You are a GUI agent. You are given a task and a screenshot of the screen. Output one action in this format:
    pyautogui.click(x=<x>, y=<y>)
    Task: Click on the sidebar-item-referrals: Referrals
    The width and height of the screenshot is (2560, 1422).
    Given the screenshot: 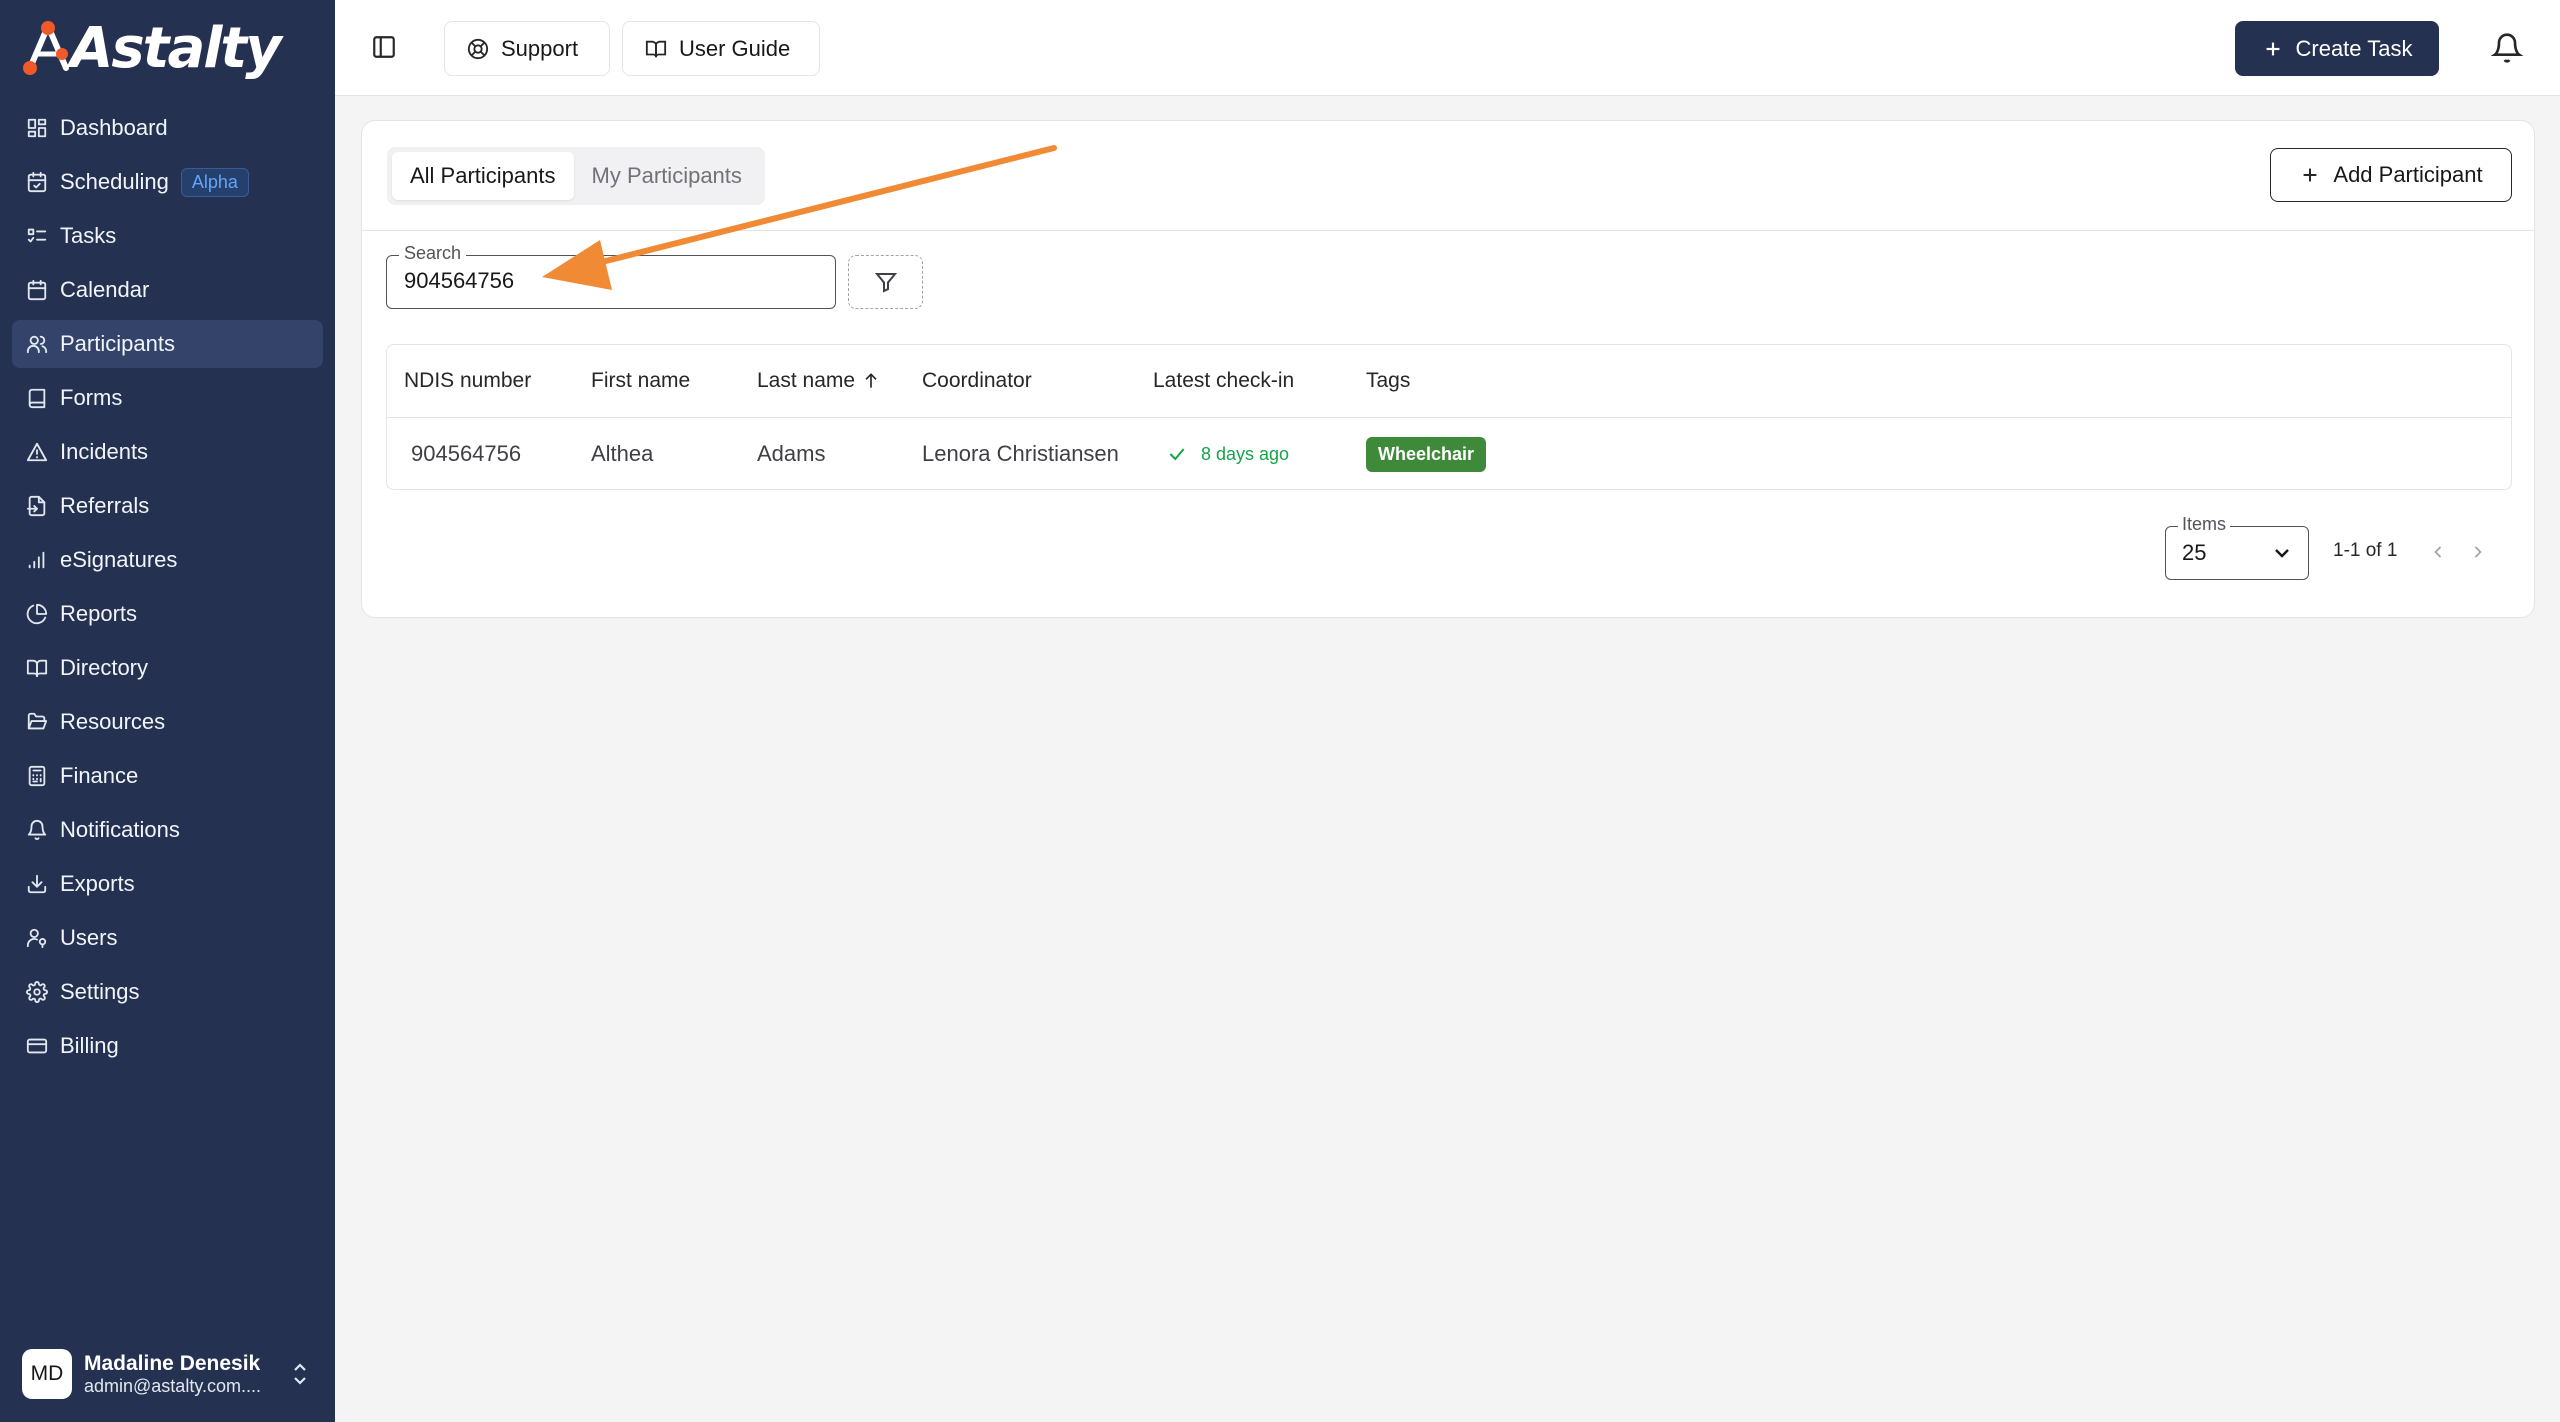 What is the action you would take?
    pyautogui.click(x=167, y=506)
    